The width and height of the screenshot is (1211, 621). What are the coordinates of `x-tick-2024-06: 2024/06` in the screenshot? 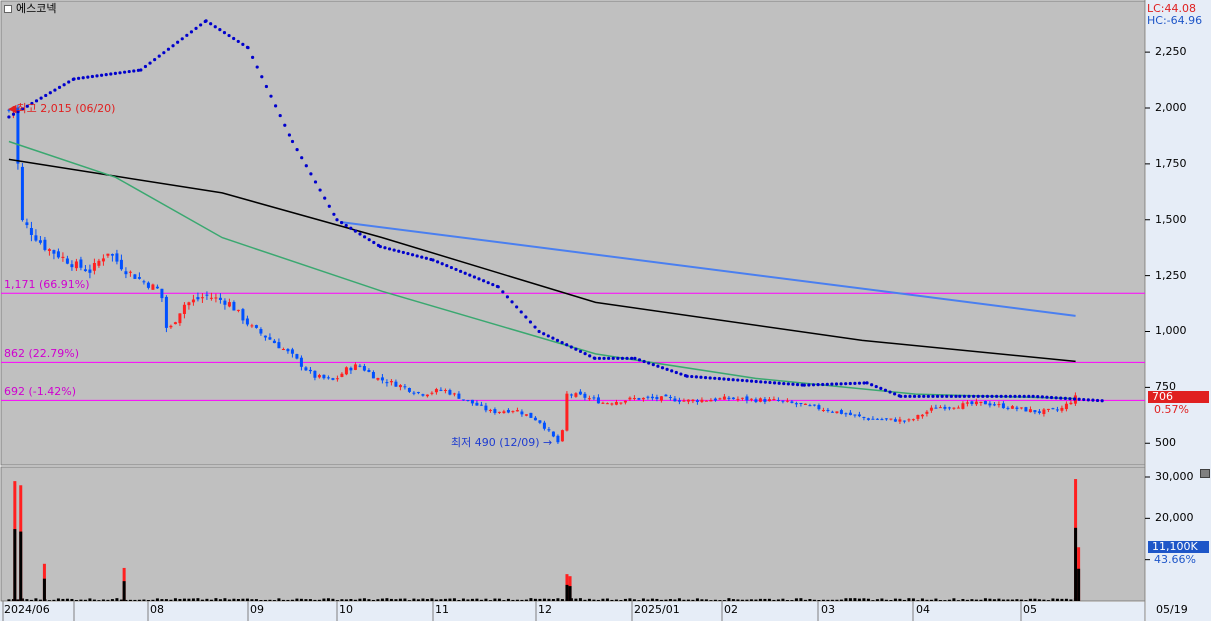 It's located at (27, 609).